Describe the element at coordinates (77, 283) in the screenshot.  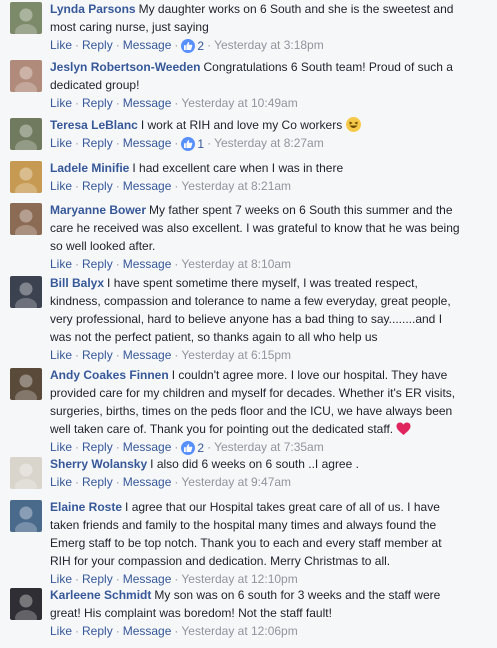
I see `comment-author: Bill Balyx` at that location.